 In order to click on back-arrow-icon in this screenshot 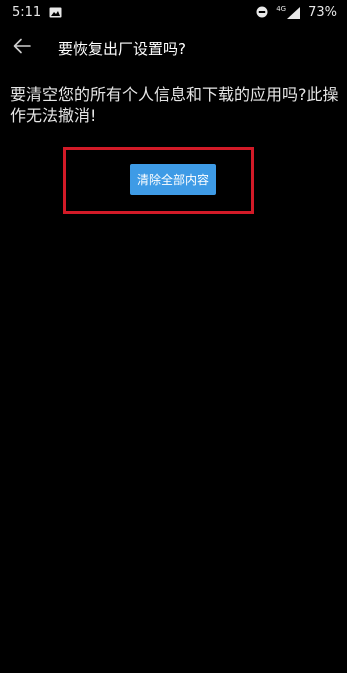, I will do `click(22, 48)`.